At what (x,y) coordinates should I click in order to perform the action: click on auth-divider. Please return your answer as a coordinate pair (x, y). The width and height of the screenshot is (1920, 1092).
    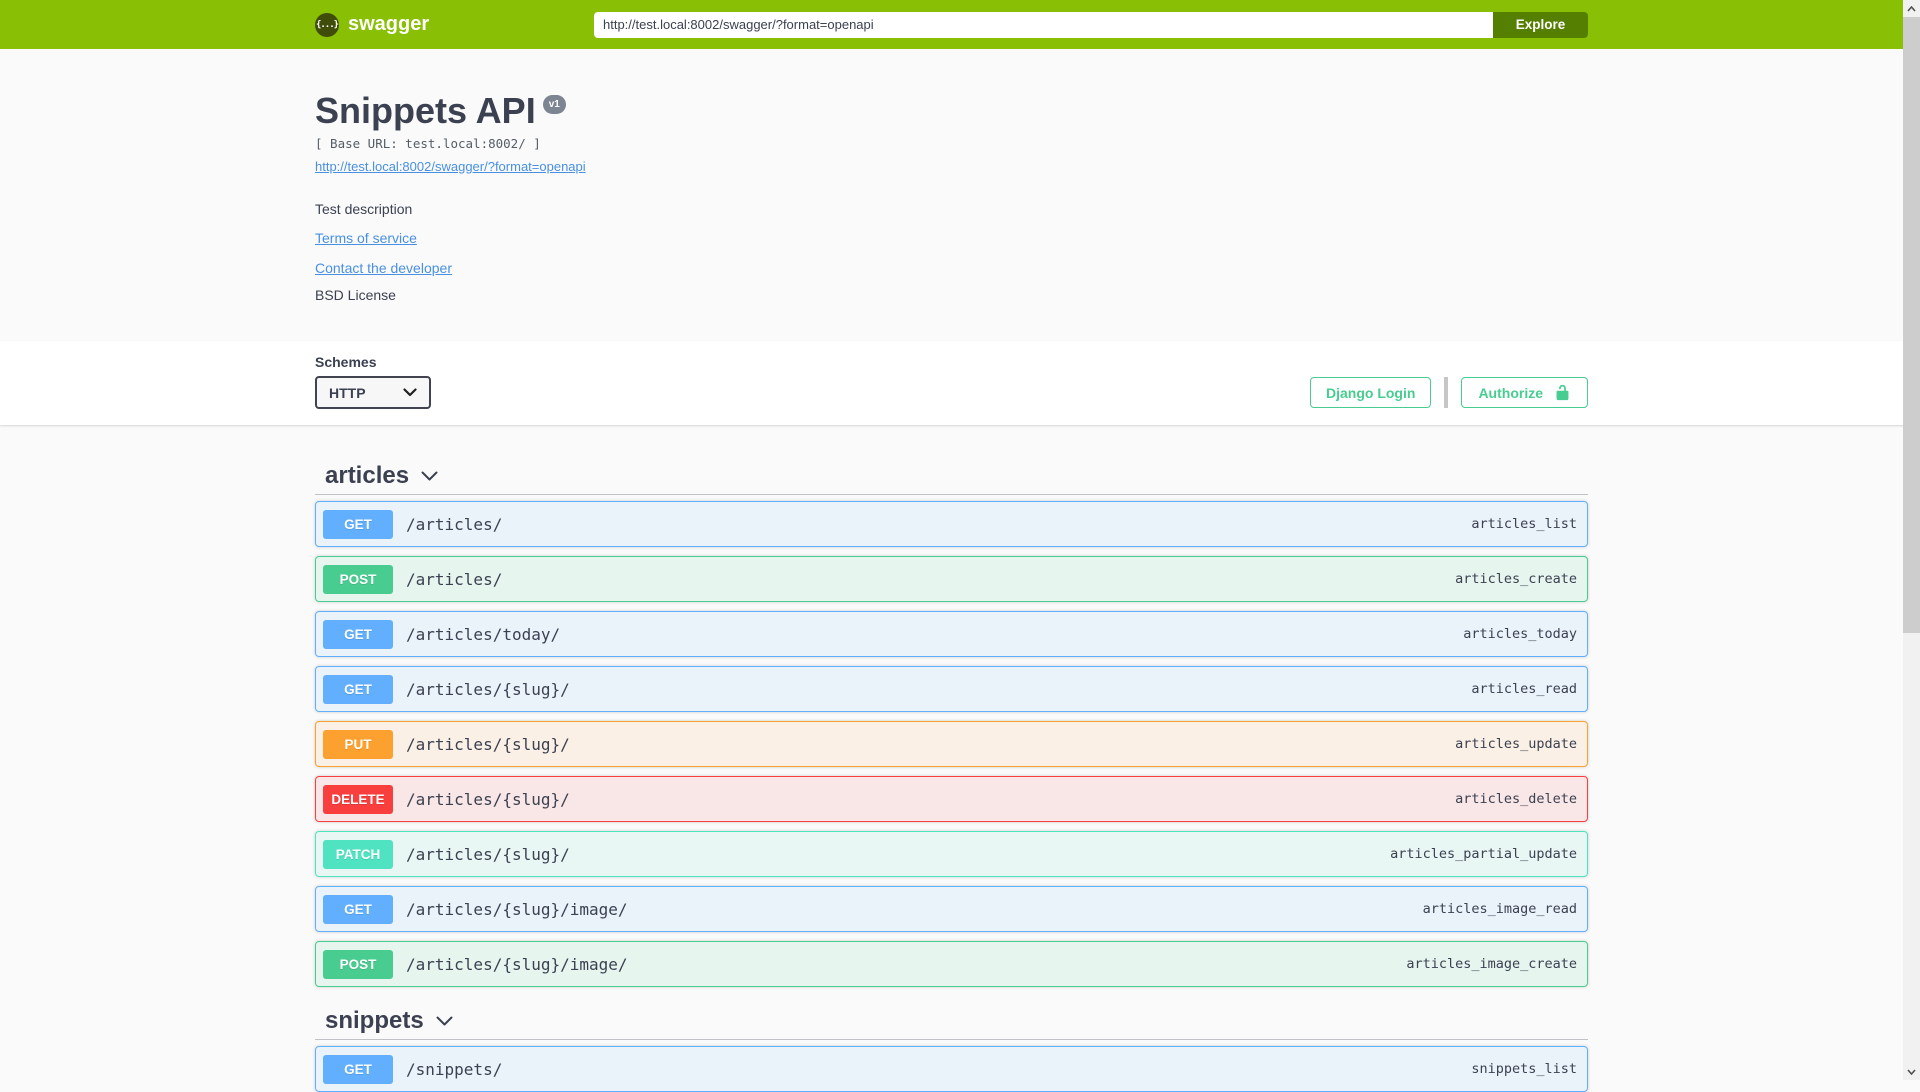
    Looking at the image, I should click on (1446, 392).